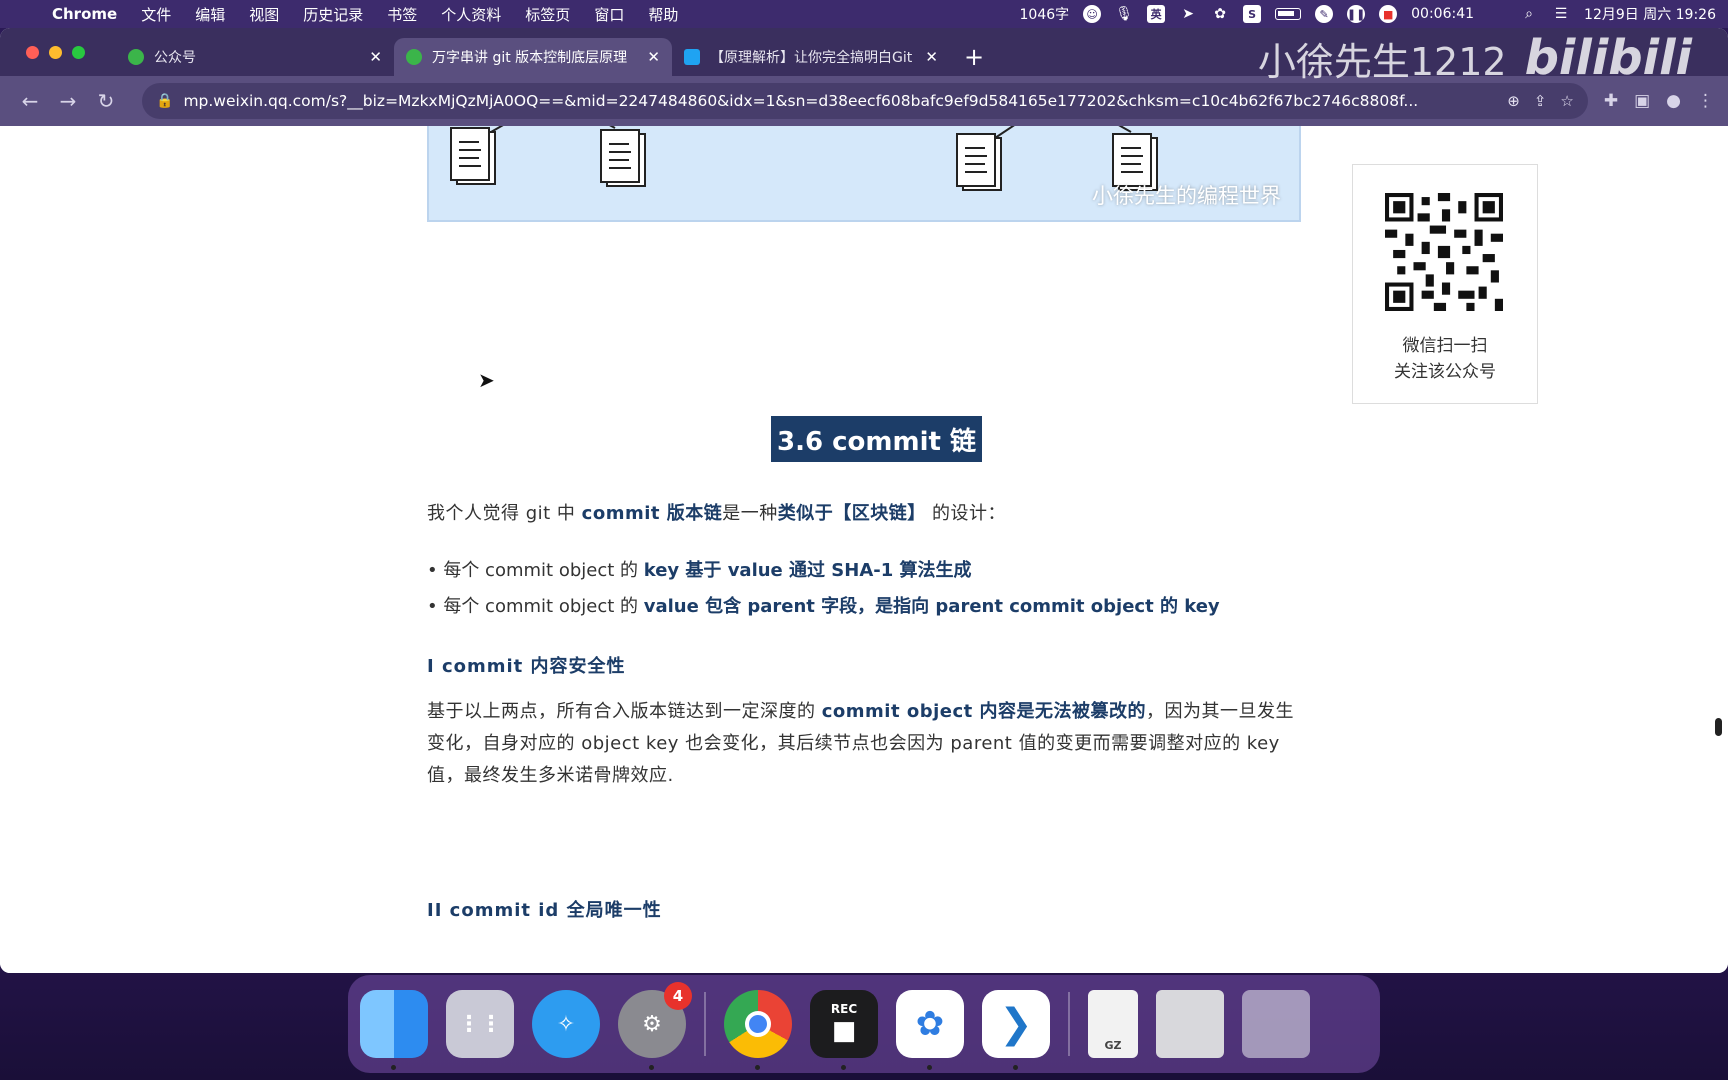 The width and height of the screenshot is (1728, 1080). Describe the element at coordinates (1650, 14) in the screenshot. I see `clock: 12月9日 周六 19:26` at that location.